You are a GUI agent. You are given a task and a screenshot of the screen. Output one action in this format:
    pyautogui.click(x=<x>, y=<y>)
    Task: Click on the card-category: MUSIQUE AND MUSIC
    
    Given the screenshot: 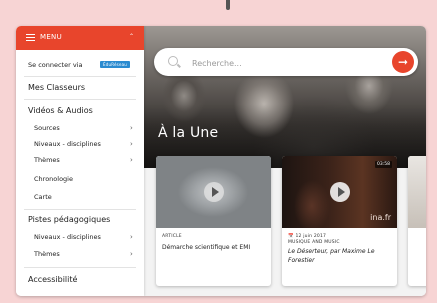 What is the action you would take?
    pyautogui.click(x=314, y=242)
    